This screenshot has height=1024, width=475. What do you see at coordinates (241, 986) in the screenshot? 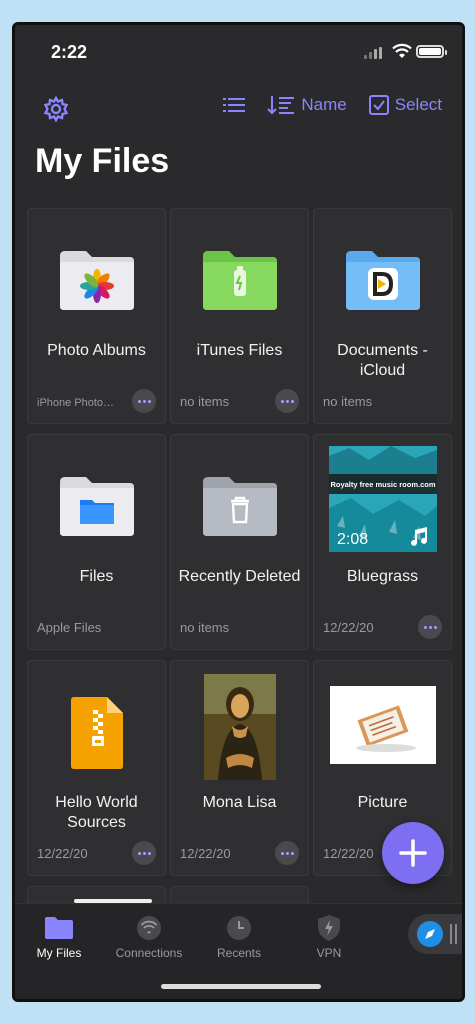
I see `home-indicator` at bounding box center [241, 986].